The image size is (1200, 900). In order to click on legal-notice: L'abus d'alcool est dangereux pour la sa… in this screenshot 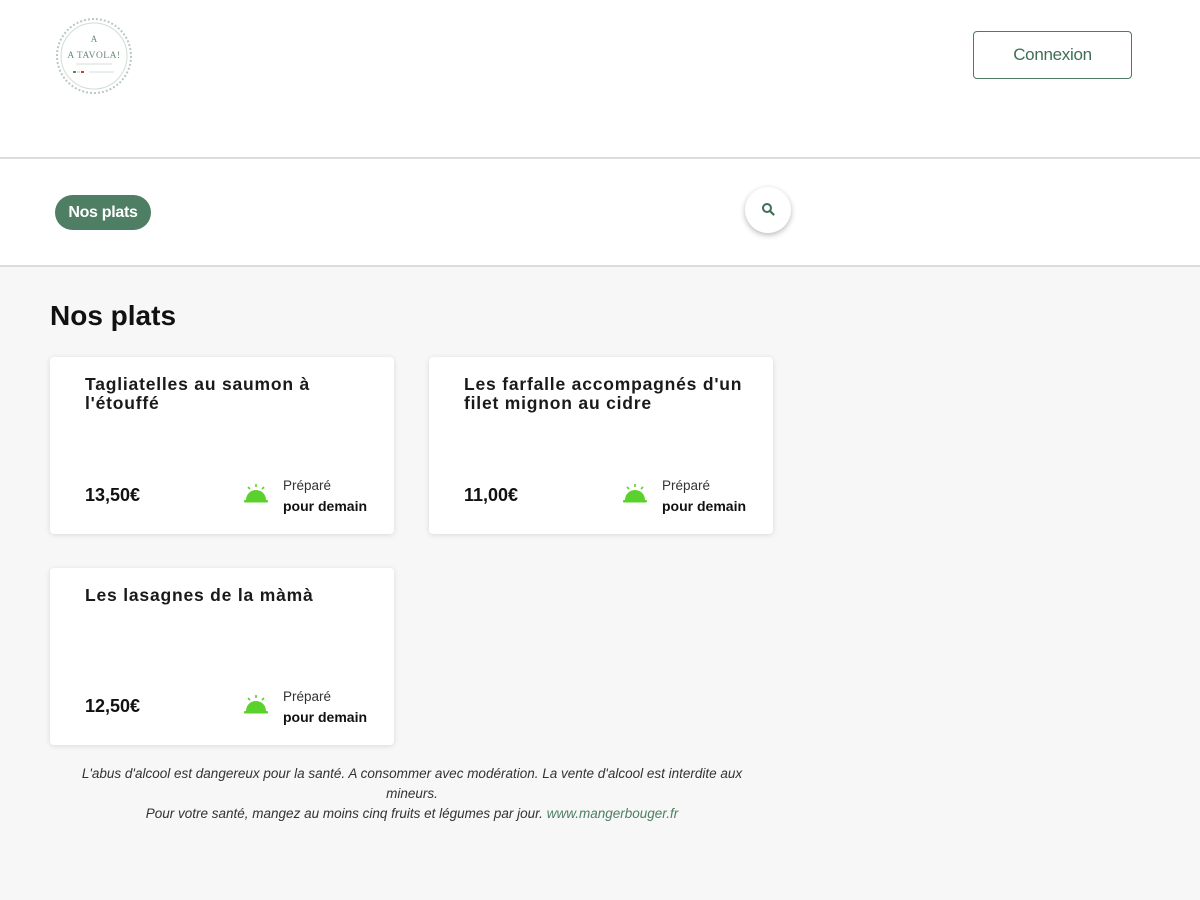, I will do `click(412, 794)`.